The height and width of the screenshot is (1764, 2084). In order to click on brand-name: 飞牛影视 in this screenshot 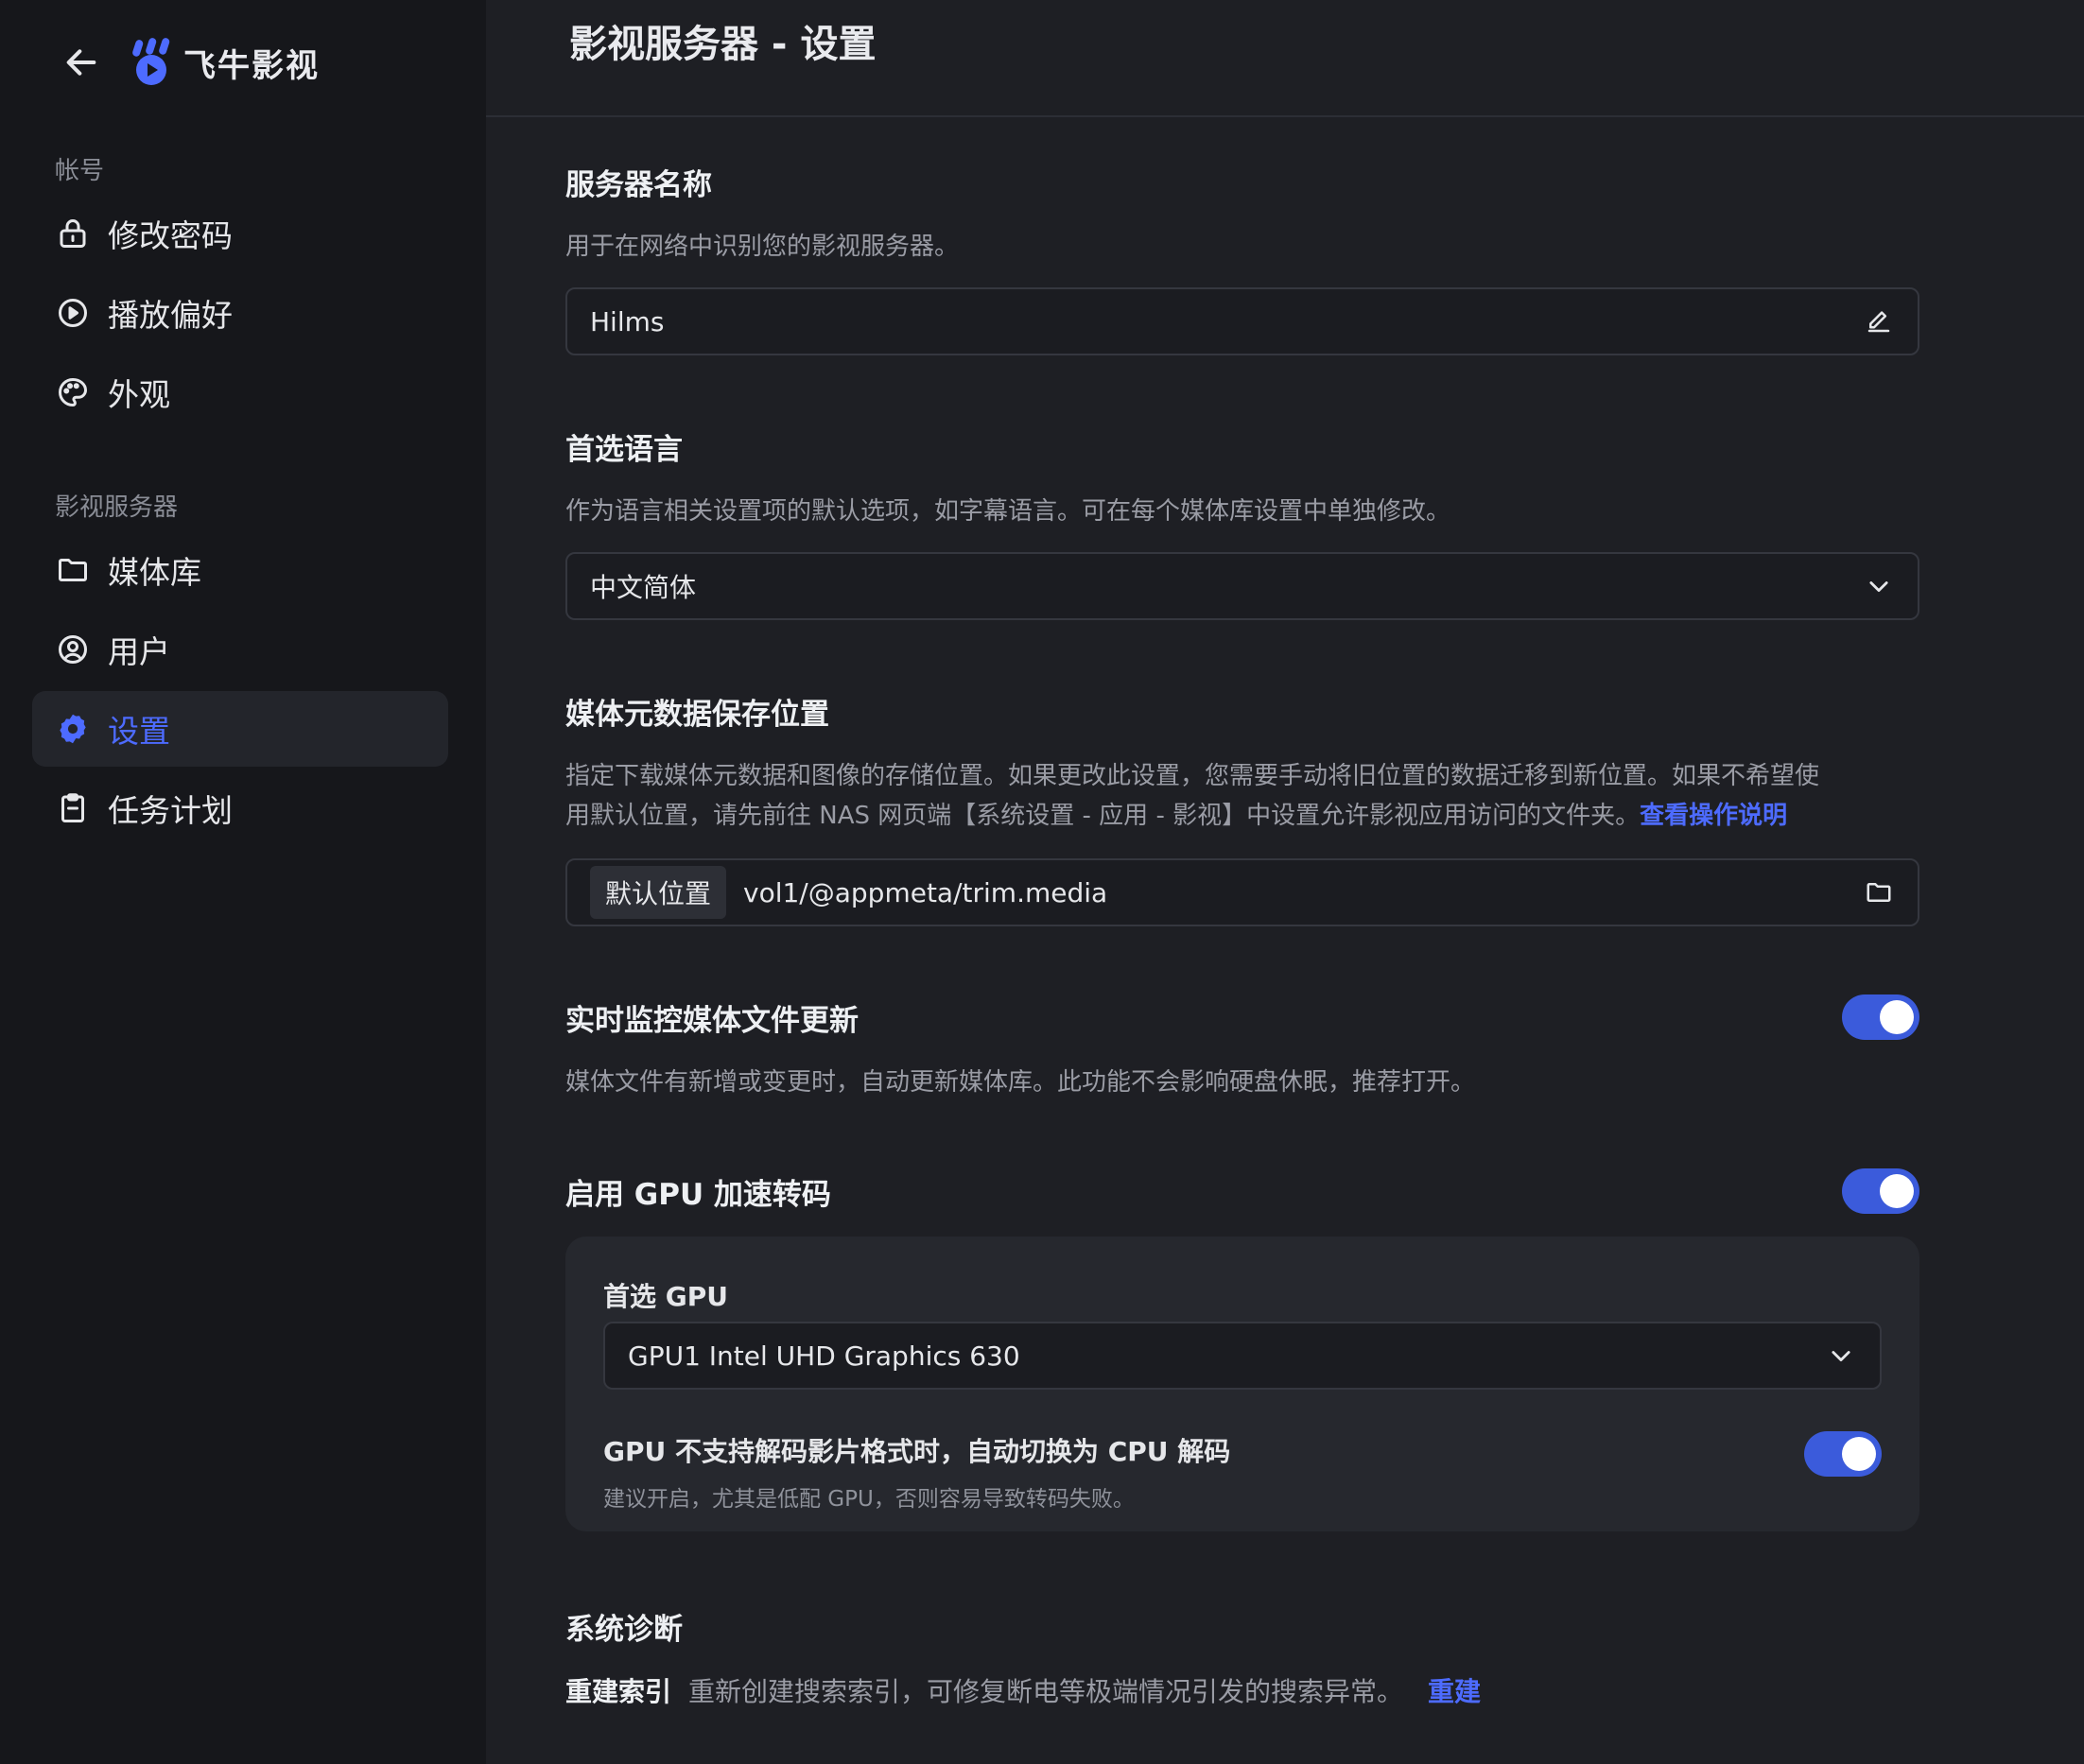, I will do `click(252, 65)`.